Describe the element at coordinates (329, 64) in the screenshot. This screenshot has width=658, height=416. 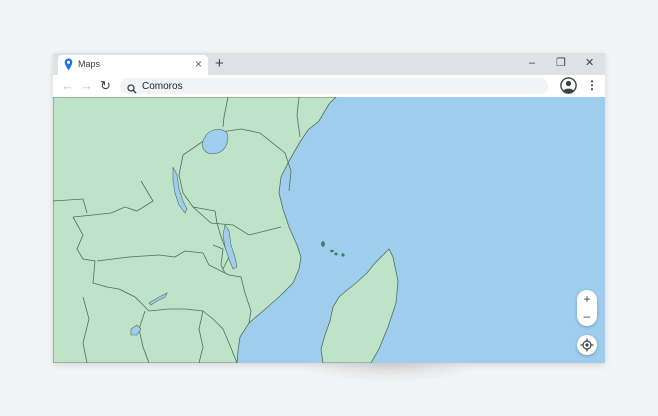
I see `tab-bar: Maps × + – ❐ ✕` at that location.